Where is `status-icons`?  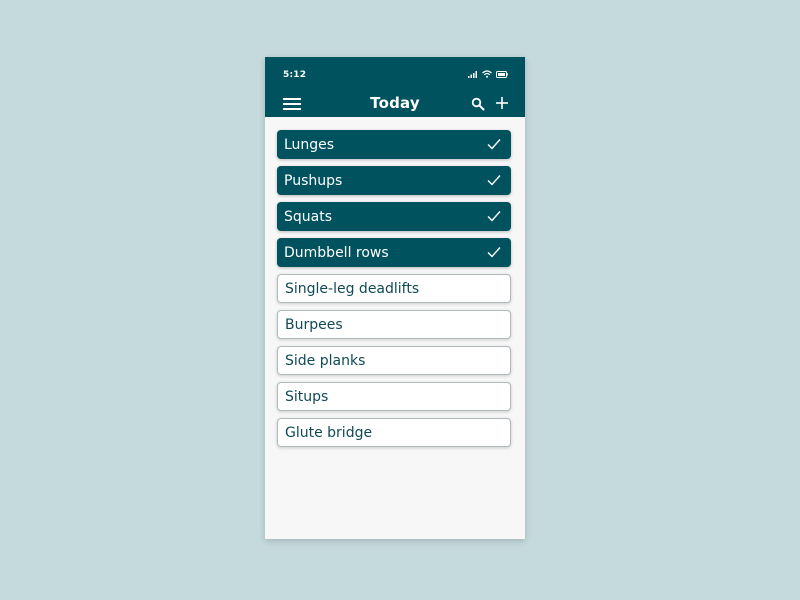
status-icons is located at coordinates (488, 74).